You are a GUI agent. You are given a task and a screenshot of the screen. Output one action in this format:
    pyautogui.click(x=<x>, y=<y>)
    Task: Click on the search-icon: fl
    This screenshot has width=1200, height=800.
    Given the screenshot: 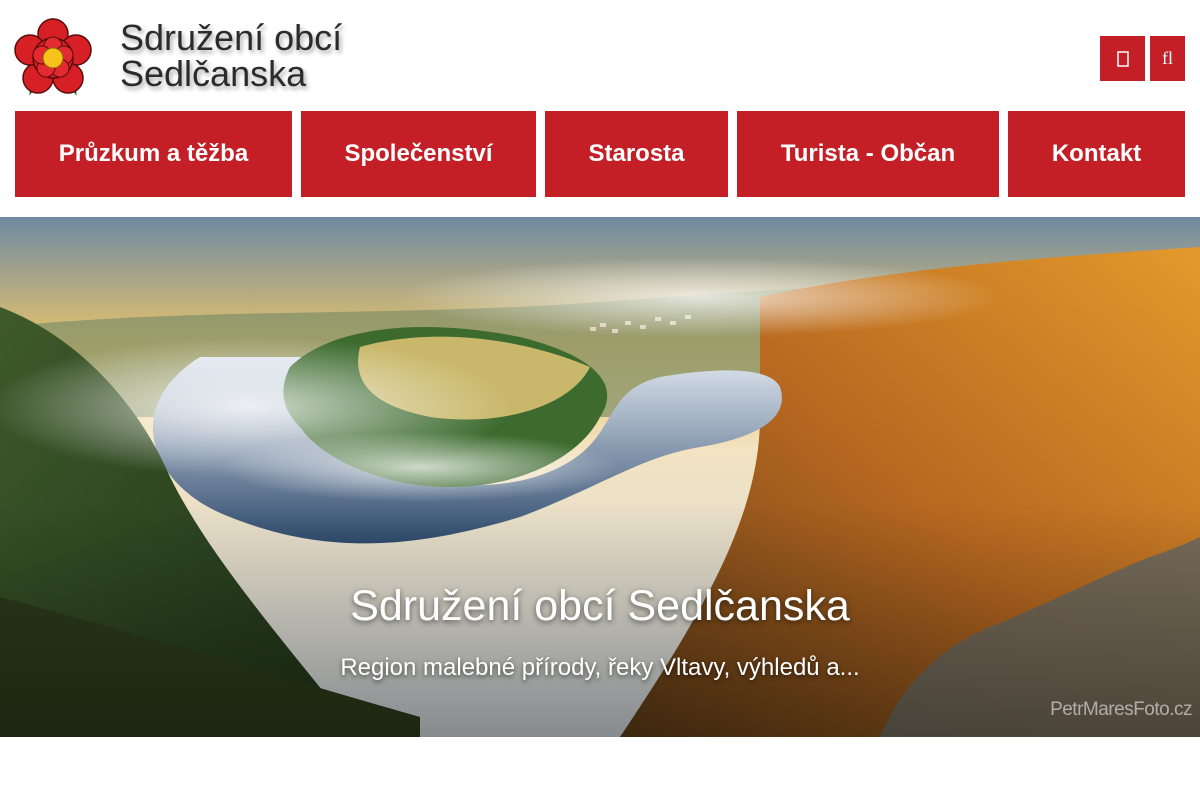 What is the action you would take?
    pyautogui.click(x=1167, y=58)
    